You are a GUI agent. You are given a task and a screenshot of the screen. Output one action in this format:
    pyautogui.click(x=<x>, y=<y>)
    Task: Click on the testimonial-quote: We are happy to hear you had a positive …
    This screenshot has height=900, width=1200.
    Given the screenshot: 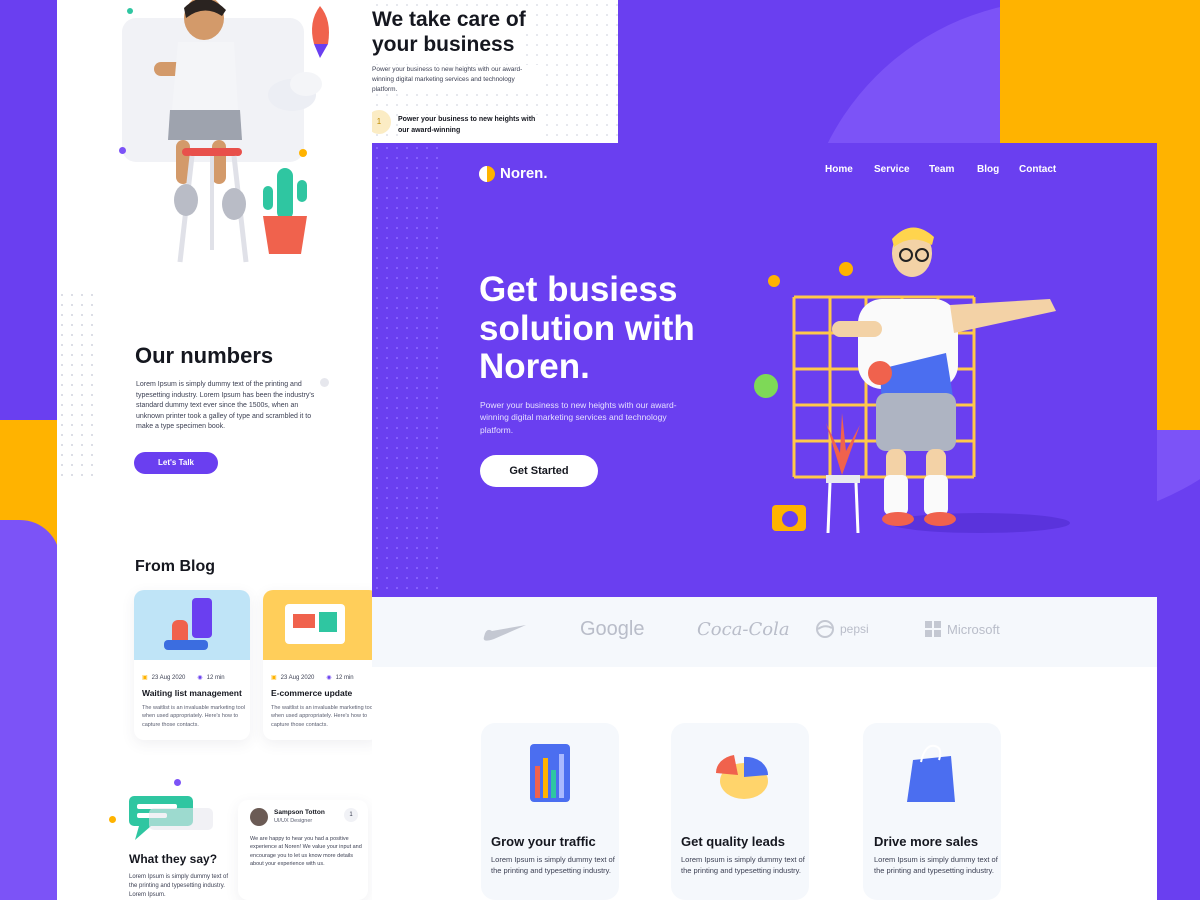 What is the action you would take?
    pyautogui.click(x=306, y=851)
    